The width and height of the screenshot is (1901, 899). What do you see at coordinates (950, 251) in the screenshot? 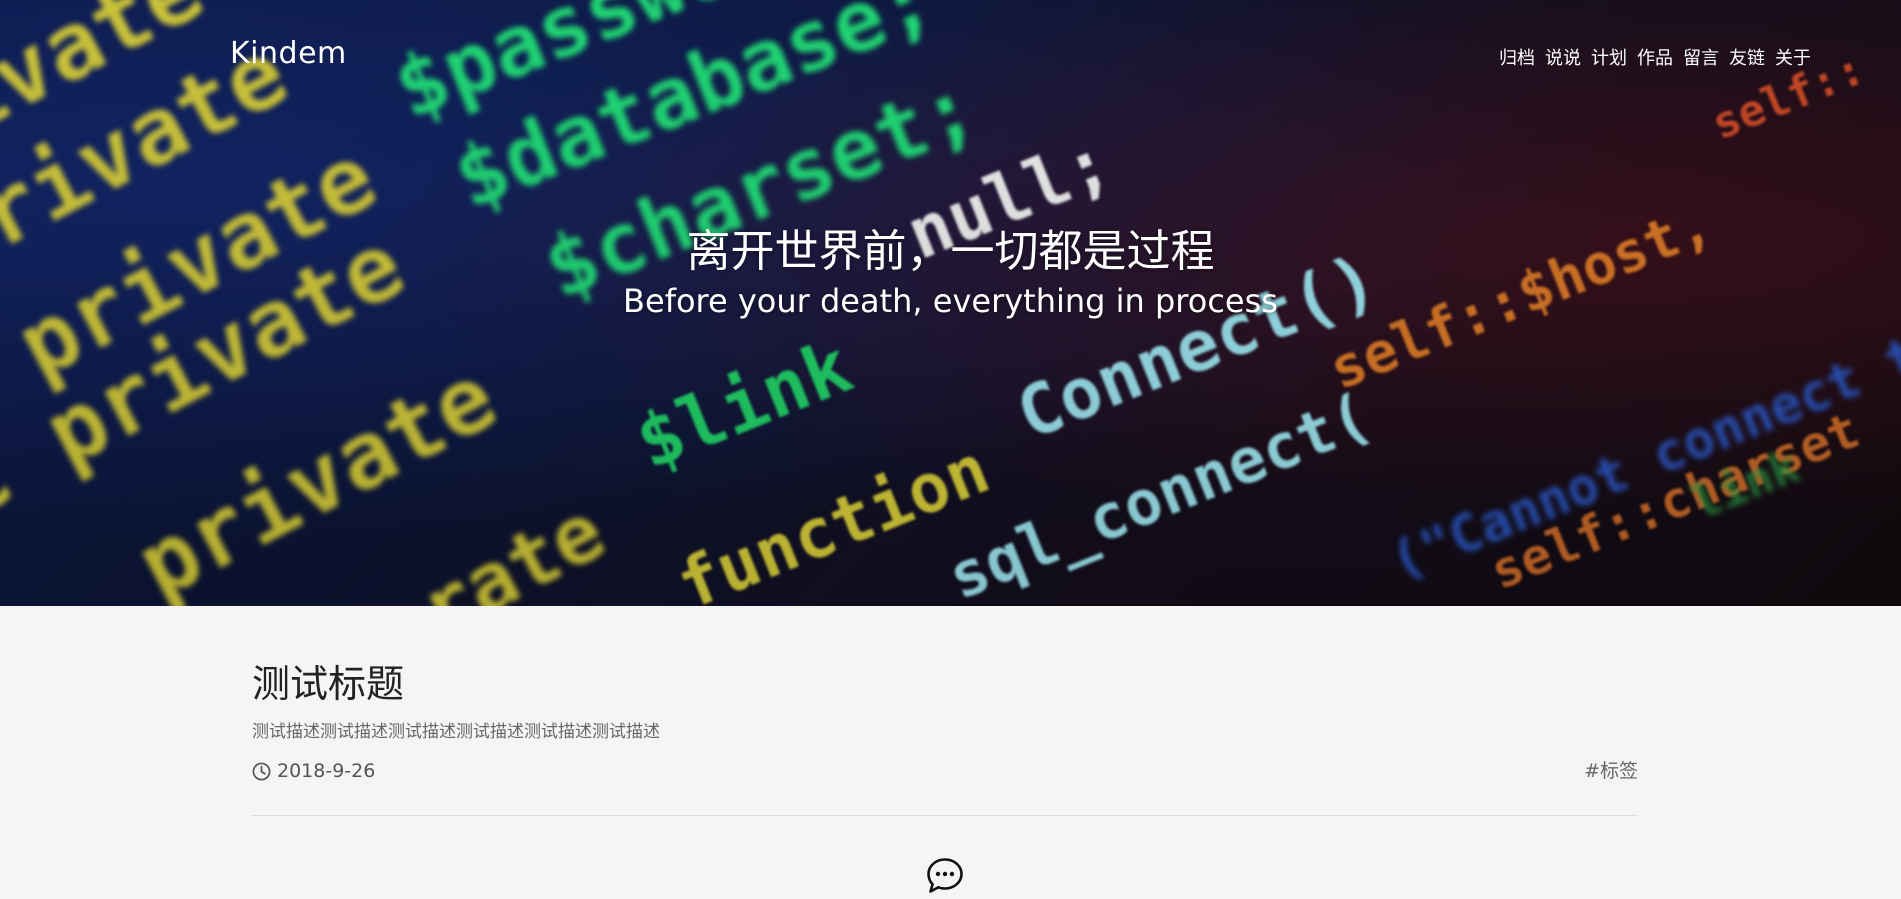
I see `hero-title: 离开世界前，一切都是过程` at bounding box center [950, 251].